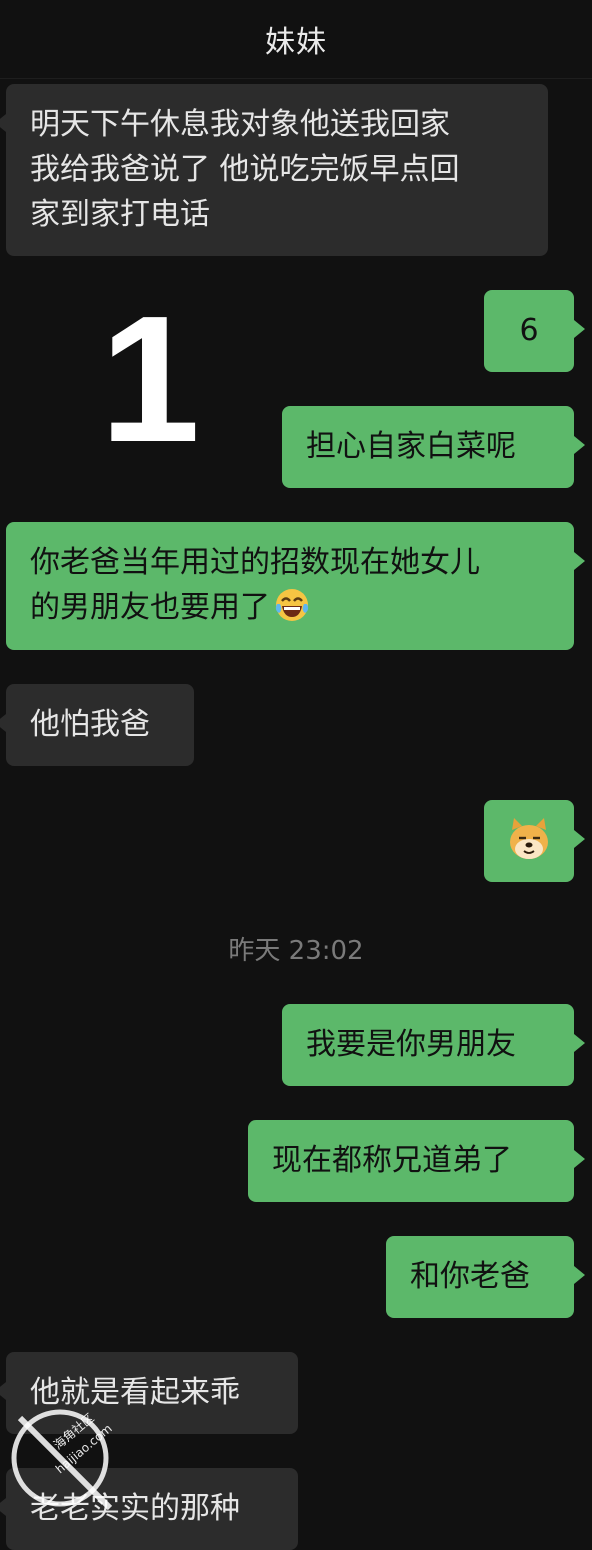  I want to click on message-outgoing-sticker, so click(534, 841).